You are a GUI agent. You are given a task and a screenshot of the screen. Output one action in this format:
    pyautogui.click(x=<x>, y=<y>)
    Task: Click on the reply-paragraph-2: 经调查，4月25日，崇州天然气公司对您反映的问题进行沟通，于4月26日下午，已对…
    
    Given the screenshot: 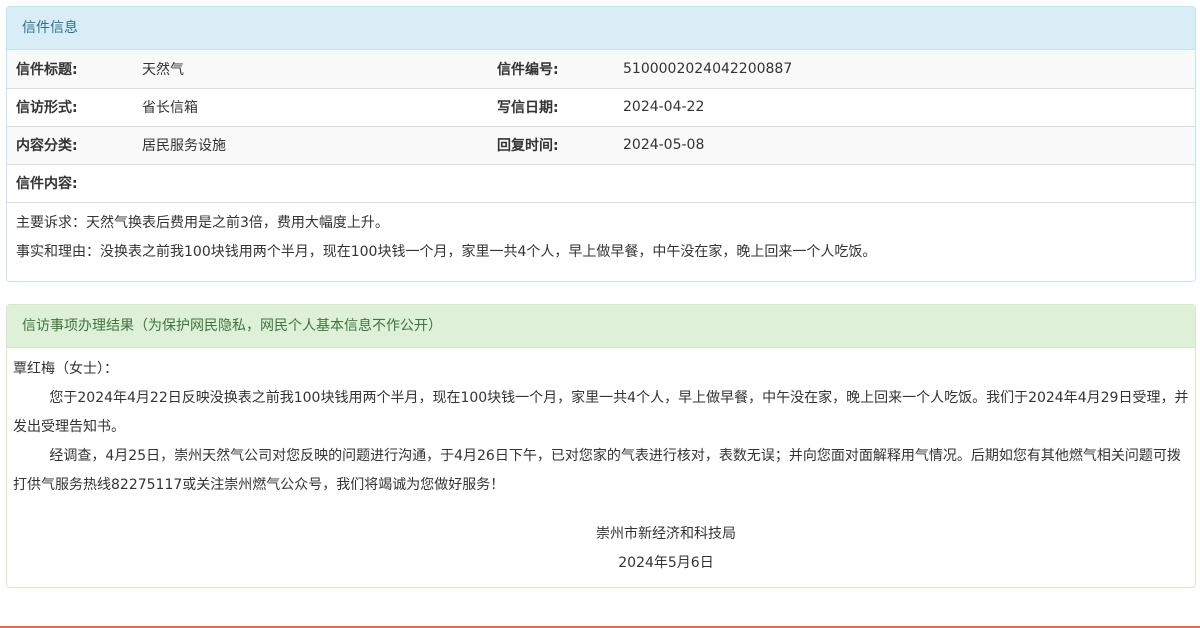 What is the action you would take?
    pyautogui.click(x=597, y=470)
    